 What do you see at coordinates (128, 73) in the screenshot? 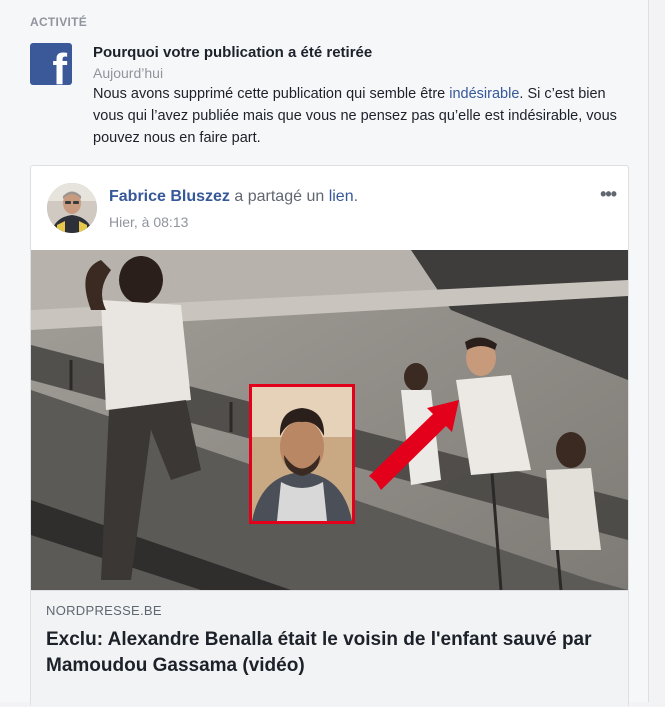
I see `notification-time: Aujourd’hui` at bounding box center [128, 73].